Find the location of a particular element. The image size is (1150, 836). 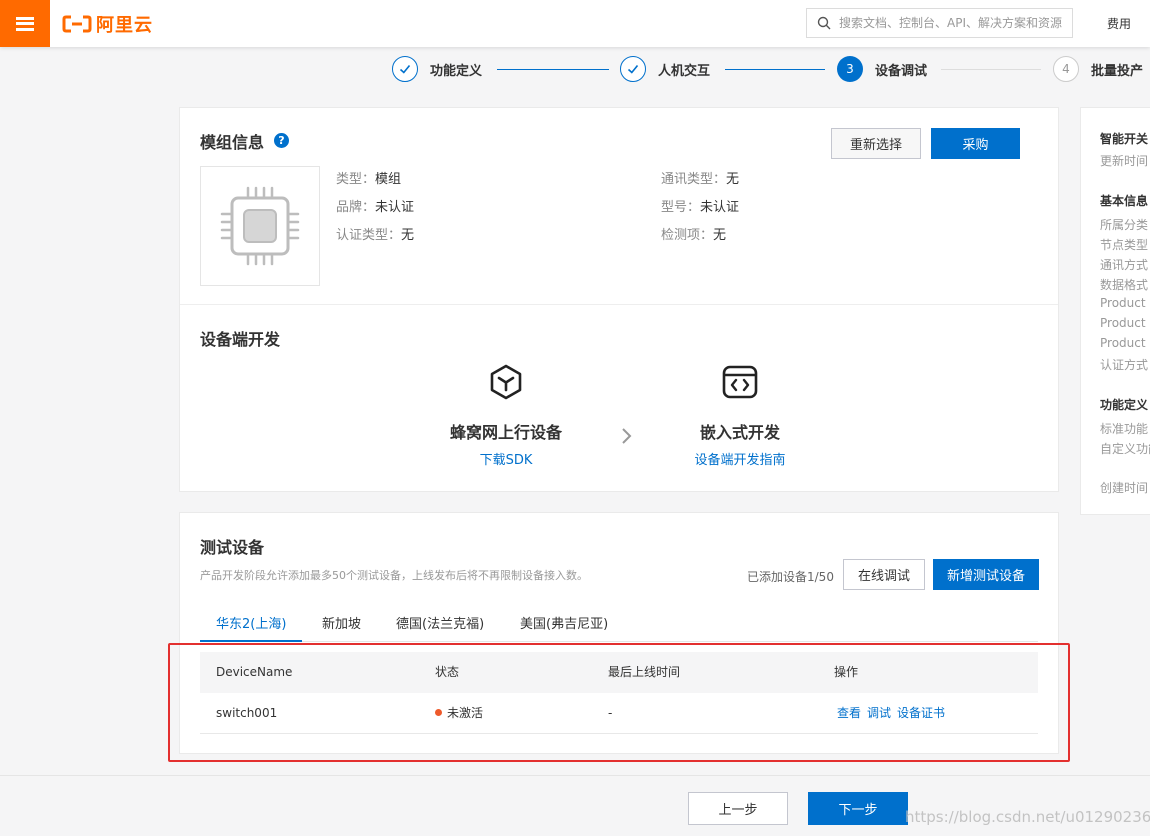

fee-link: 费用 is located at coordinates (1119, 23).